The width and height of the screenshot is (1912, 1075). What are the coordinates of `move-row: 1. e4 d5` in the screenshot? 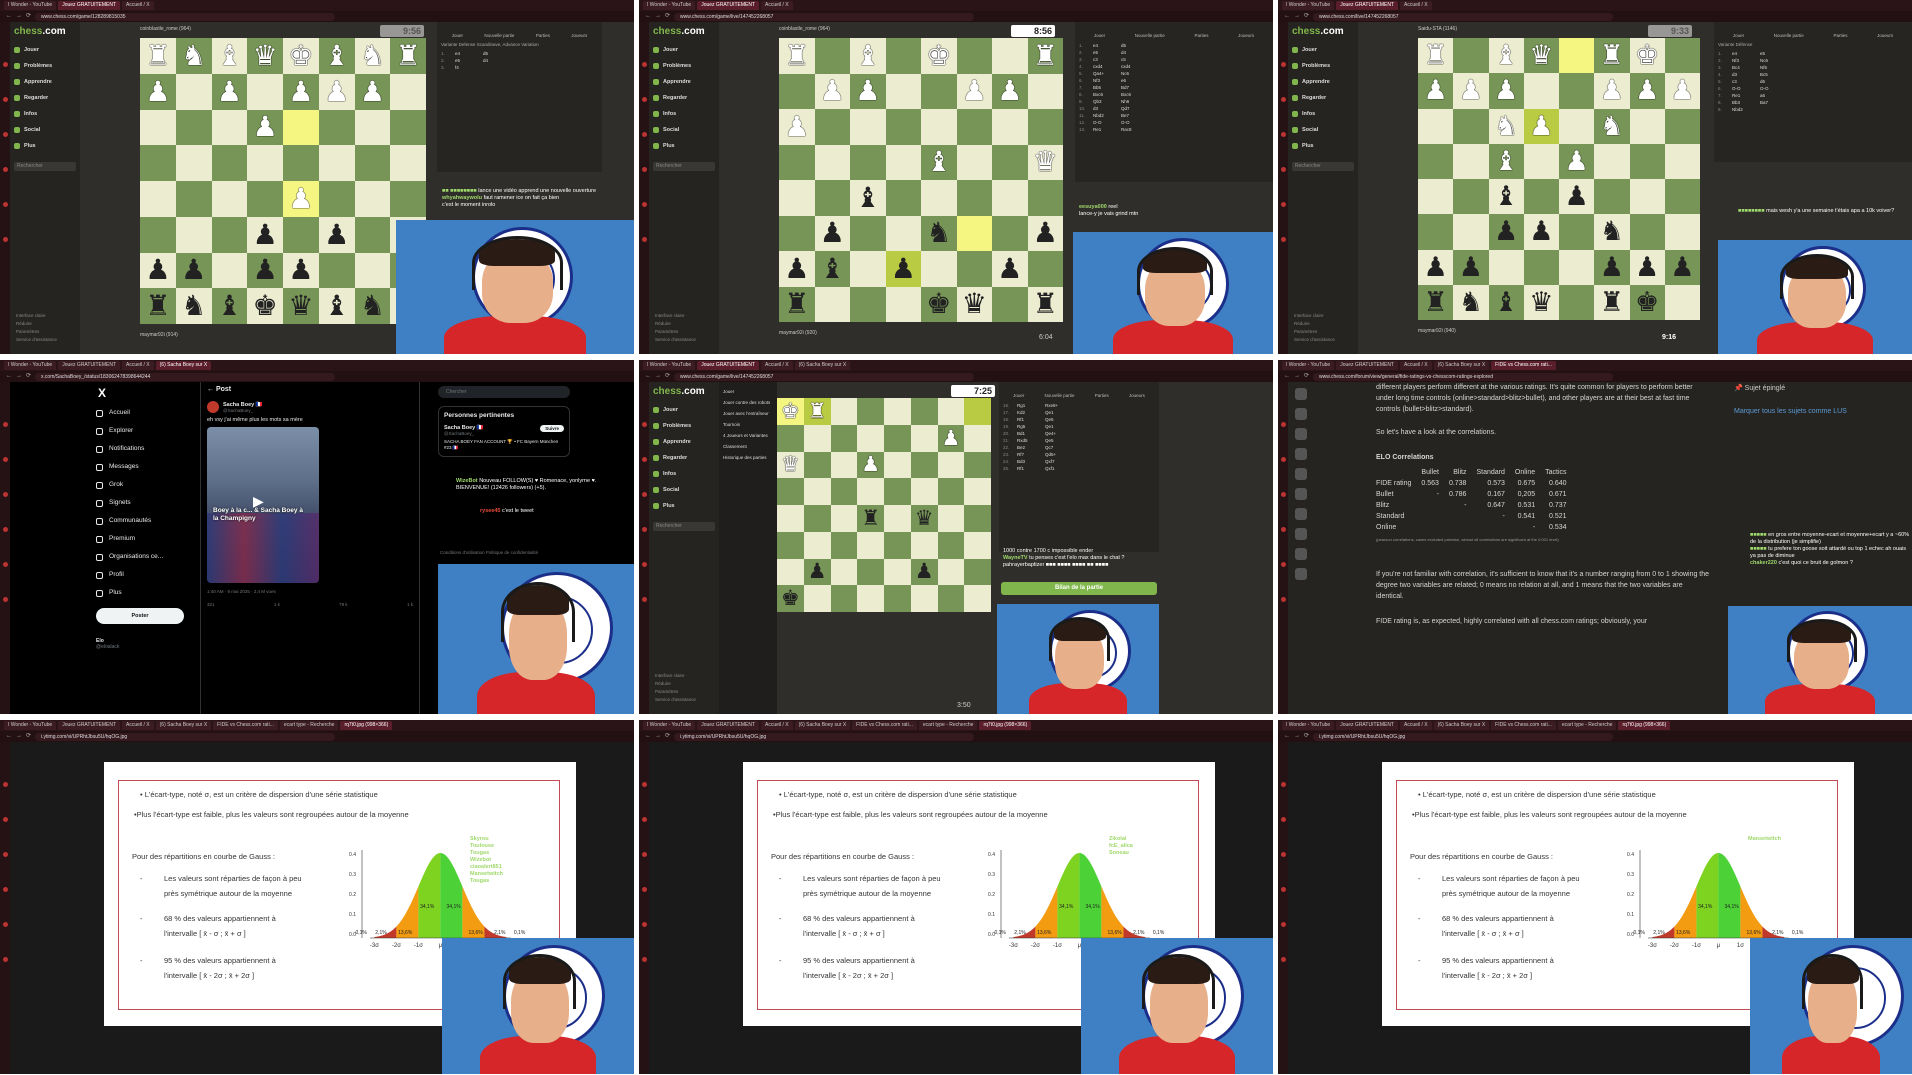 It's located at (519, 53).